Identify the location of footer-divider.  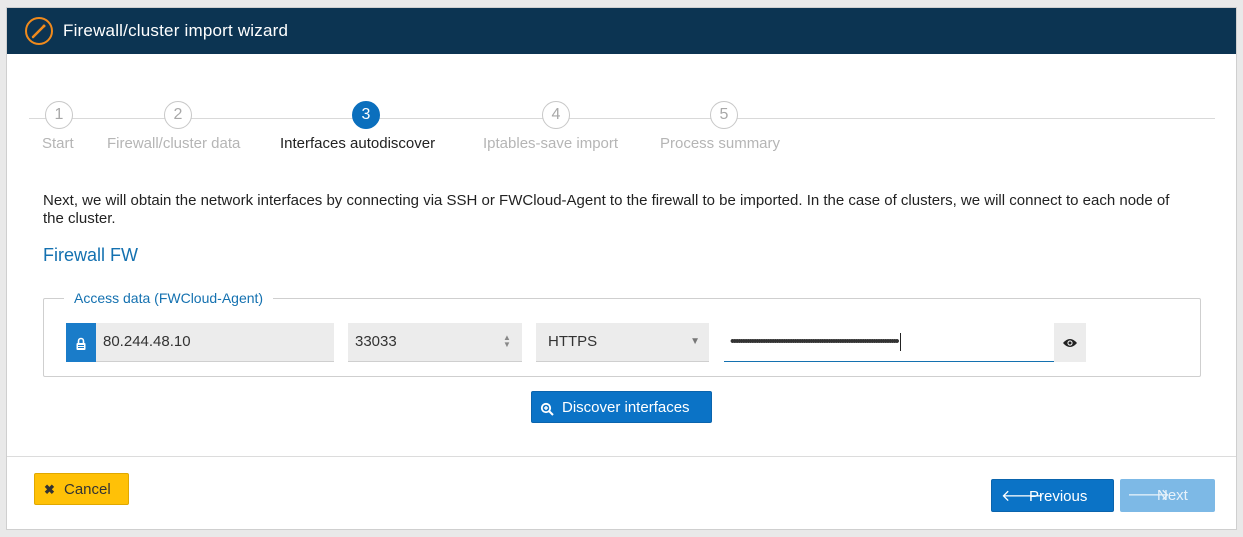
(621, 456).